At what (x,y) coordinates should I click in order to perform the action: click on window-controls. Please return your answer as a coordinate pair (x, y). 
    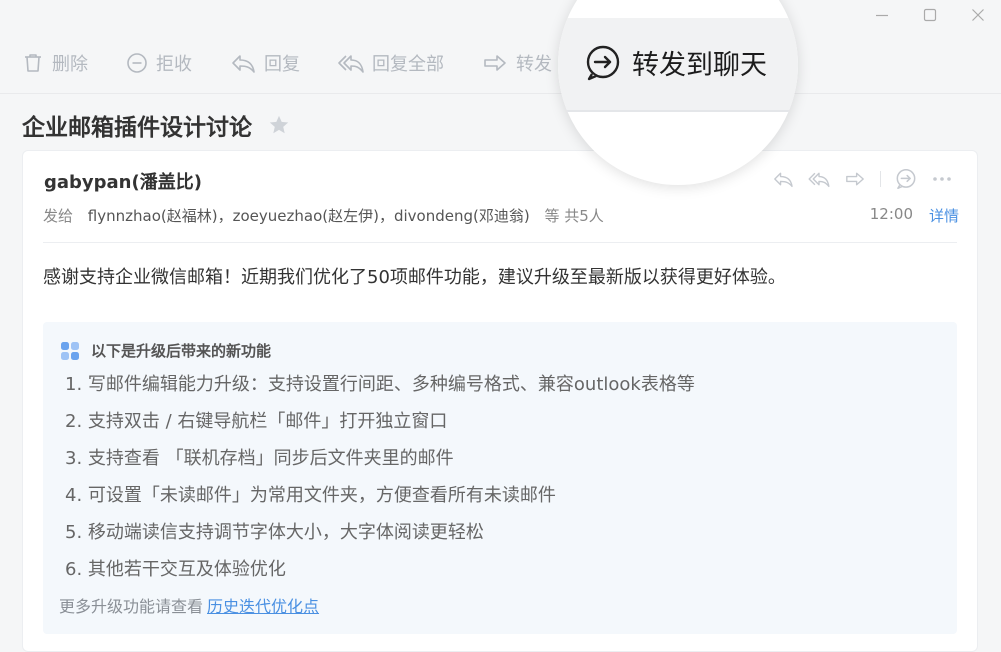
    Looking at the image, I should click on (930, 15).